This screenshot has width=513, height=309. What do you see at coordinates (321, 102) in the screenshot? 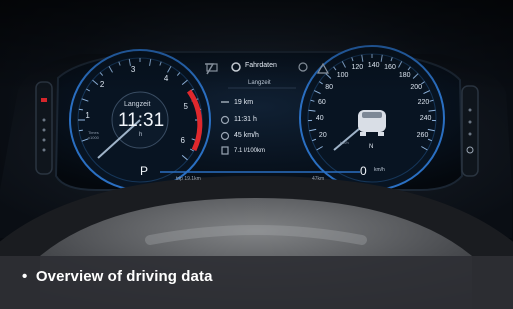
I see `gauge-number: 60` at bounding box center [321, 102].